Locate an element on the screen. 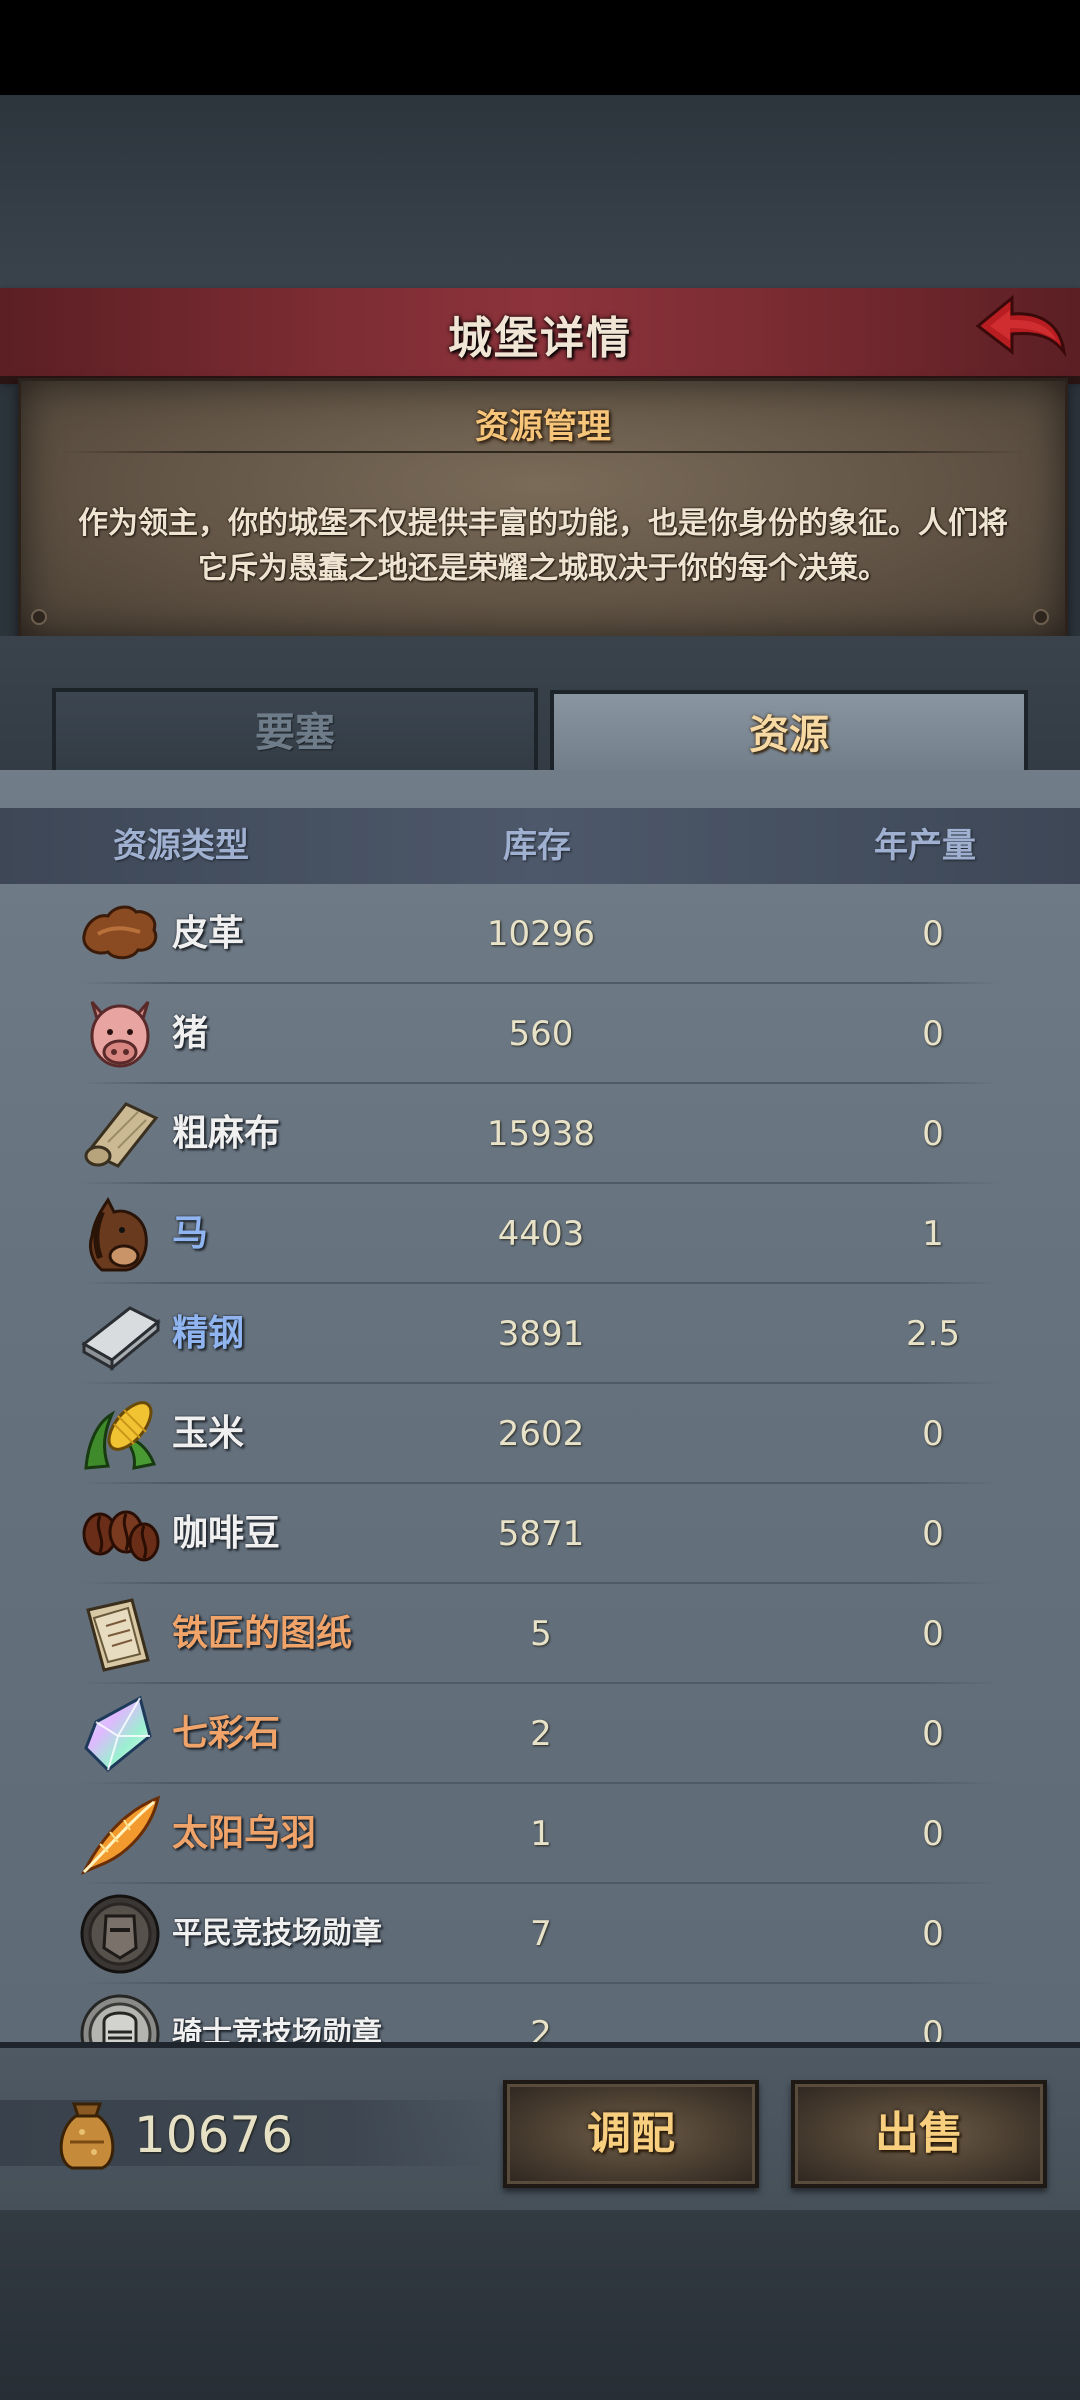 This screenshot has height=2400, width=1080. back-arrow-icon is located at coordinates (1021, 326).